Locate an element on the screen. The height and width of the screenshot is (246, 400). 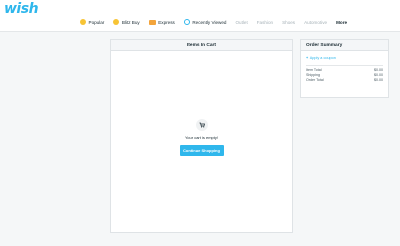
shopping-cart-icon is located at coordinates (202, 125).